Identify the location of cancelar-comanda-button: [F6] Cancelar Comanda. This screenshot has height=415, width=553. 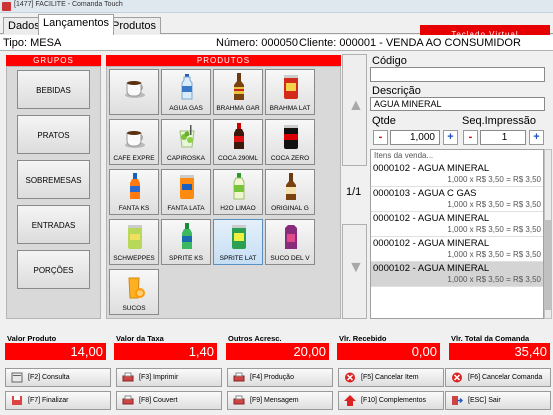
(498, 377).